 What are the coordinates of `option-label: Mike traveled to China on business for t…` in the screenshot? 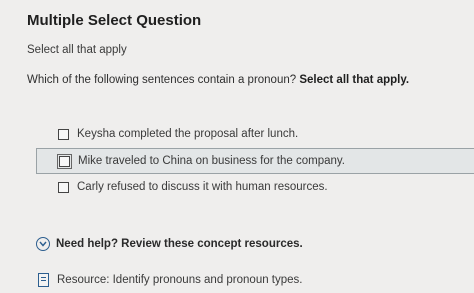 It's located at (211, 161).